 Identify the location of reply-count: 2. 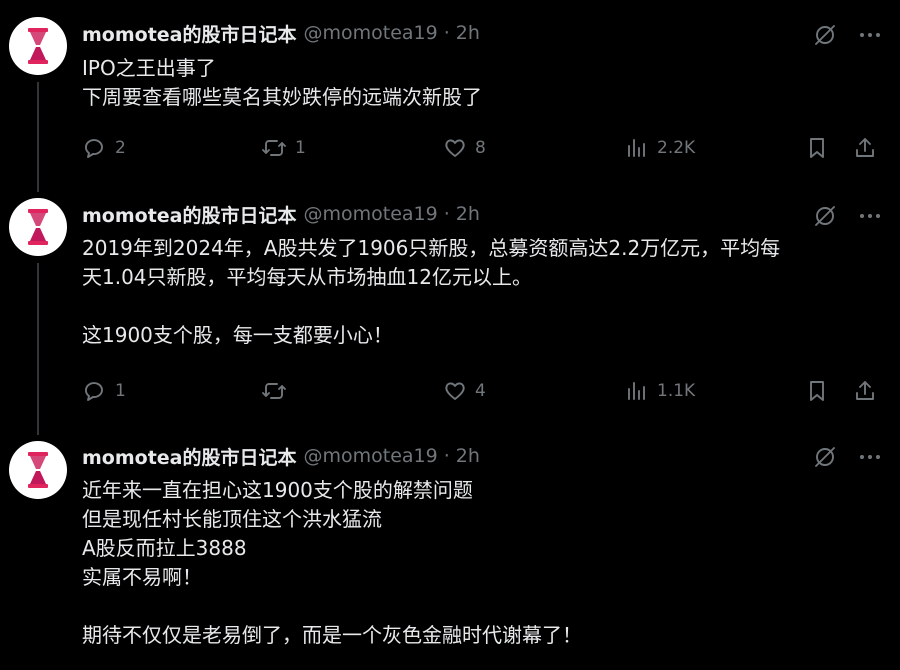
(120, 148).